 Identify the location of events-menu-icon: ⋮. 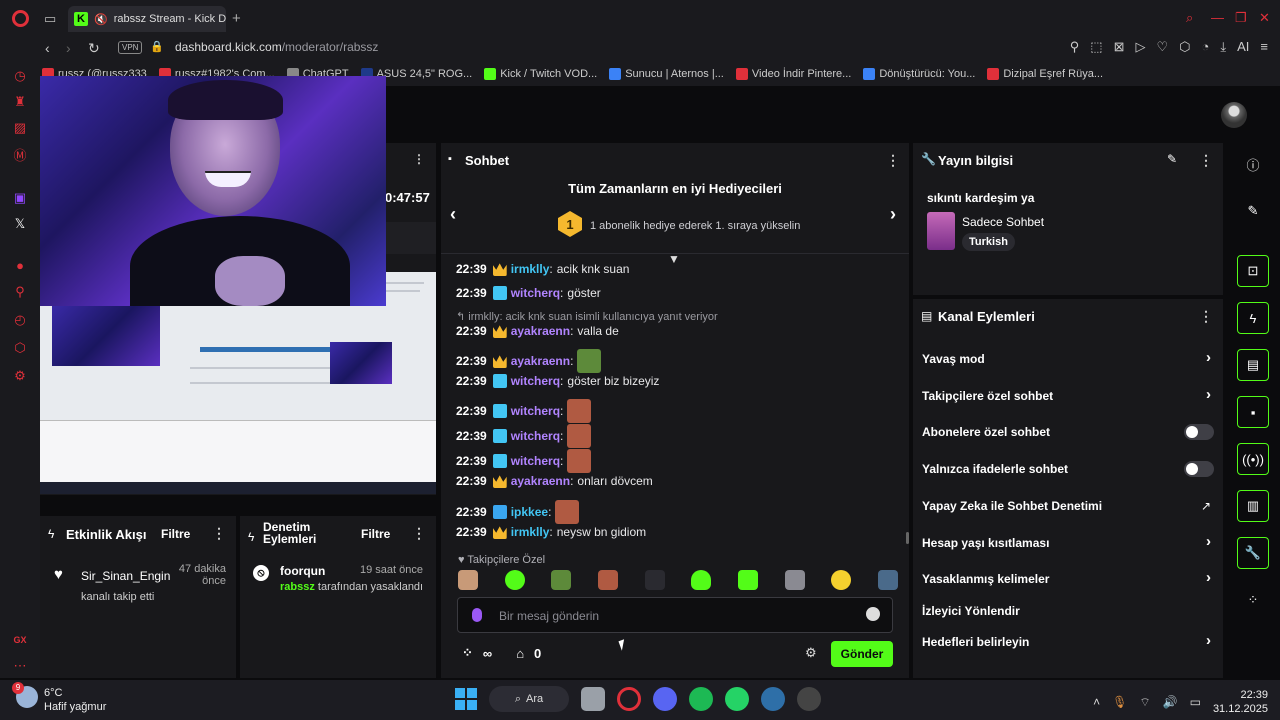
(219, 533).